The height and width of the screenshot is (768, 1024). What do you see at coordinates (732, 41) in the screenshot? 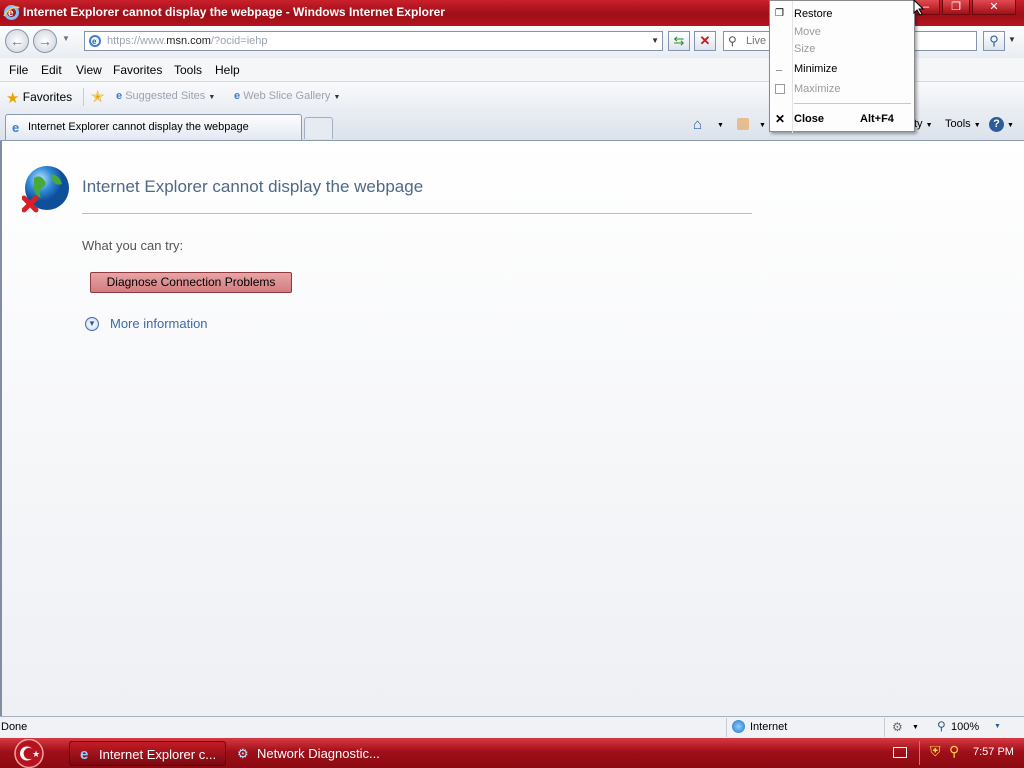
I see `search-provider-icon: ⚲` at bounding box center [732, 41].